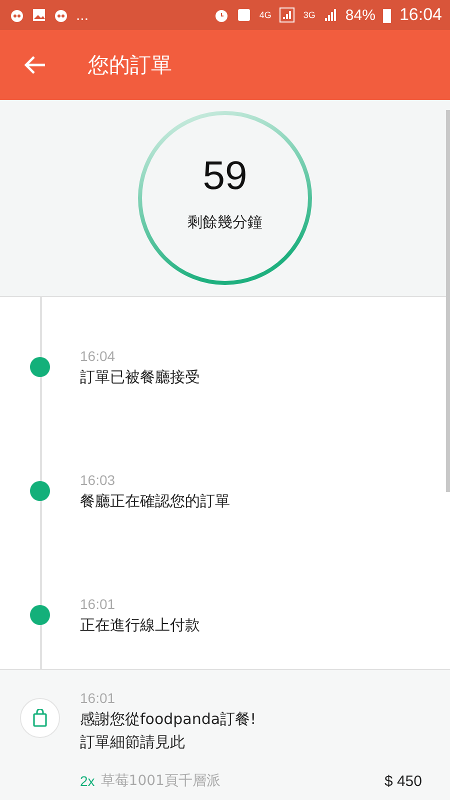 Image resolution: width=450 pixels, height=800 pixels. Describe the element at coordinates (39, 15) in the screenshot. I see `image-icon` at that location.